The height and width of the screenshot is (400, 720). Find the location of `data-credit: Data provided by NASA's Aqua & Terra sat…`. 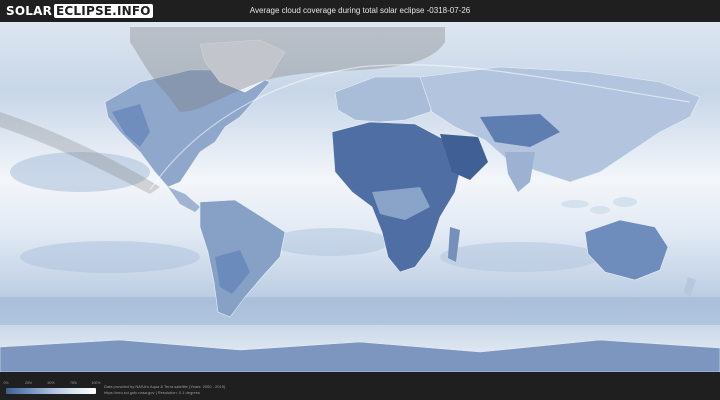

data-credit: Data provided by NASA's Aqua & Terra sat… is located at coordinates (165, 386).